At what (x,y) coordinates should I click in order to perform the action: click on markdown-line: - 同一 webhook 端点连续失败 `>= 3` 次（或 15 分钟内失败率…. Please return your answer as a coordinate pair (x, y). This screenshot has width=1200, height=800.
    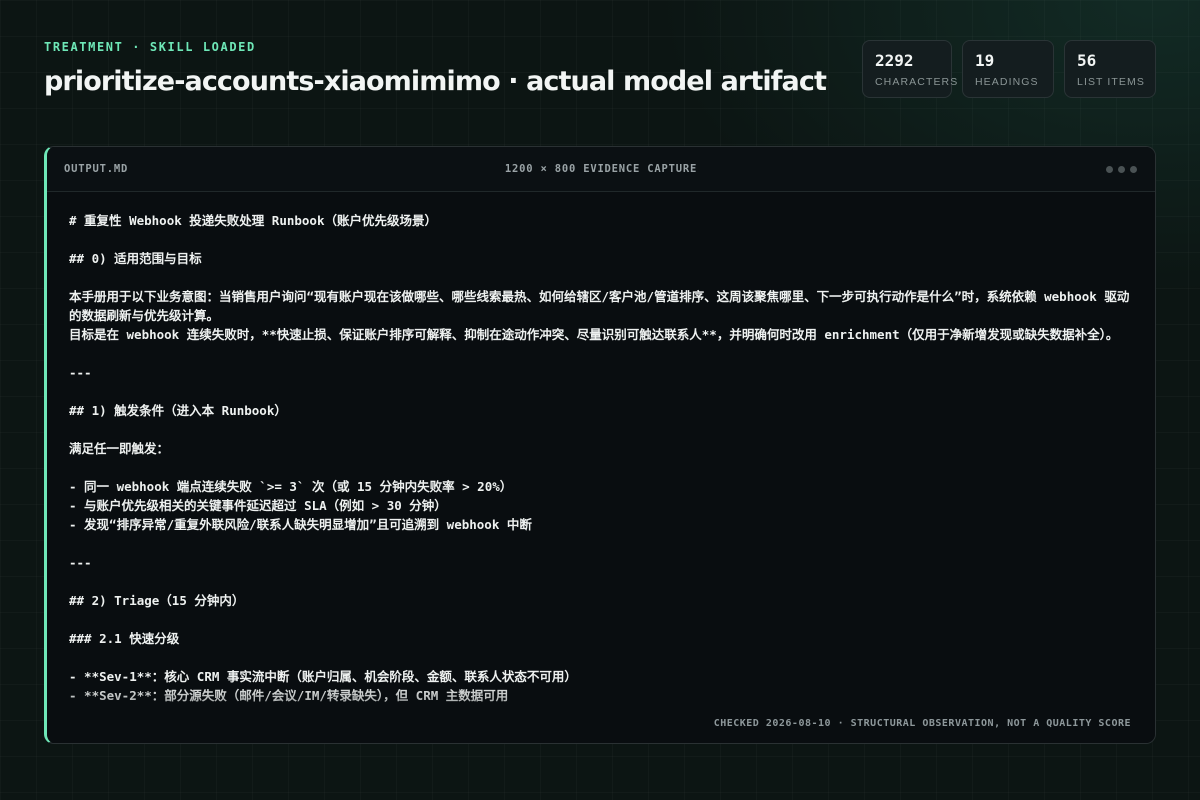
    Looking at the image, I should click on (291, 486).